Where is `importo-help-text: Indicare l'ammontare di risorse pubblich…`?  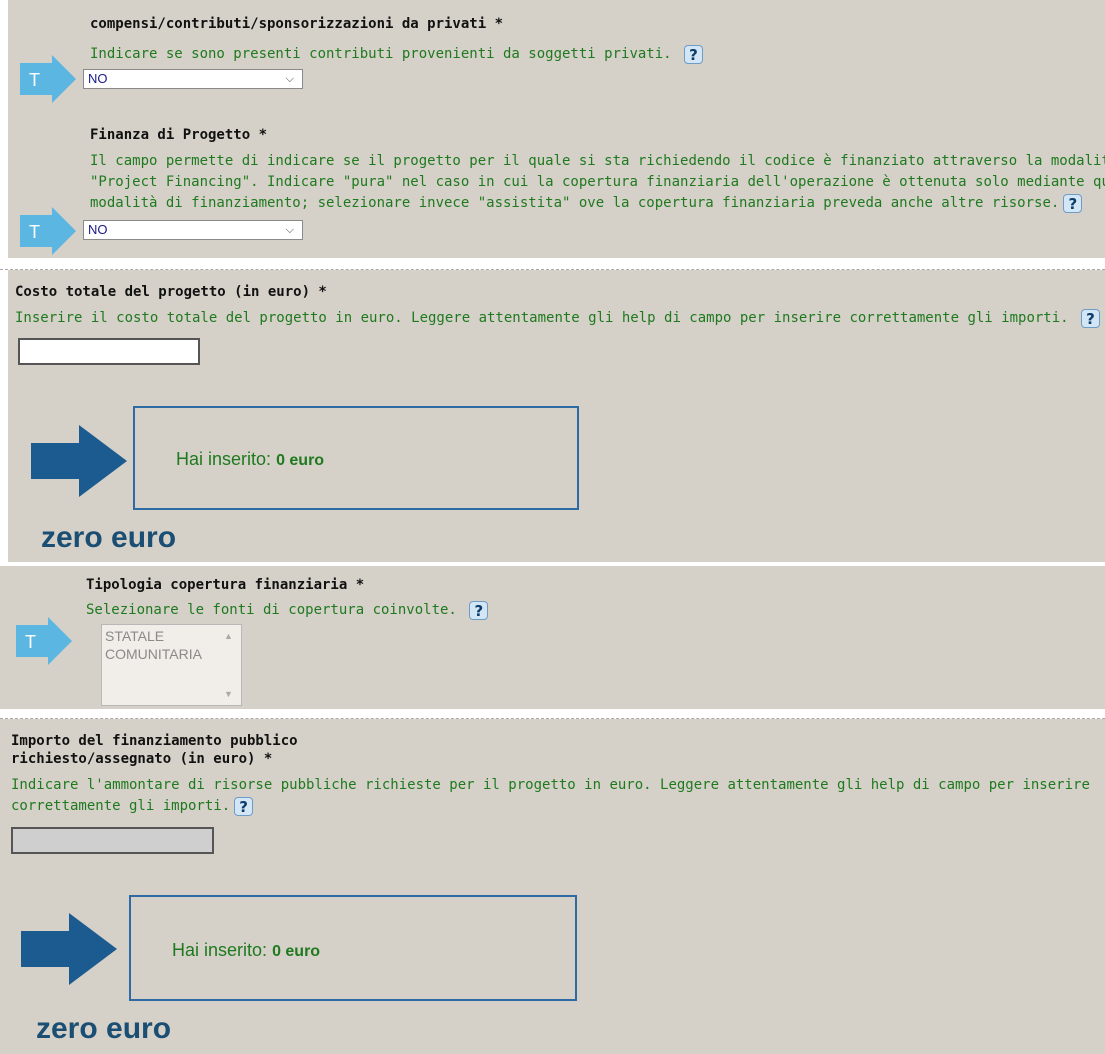
importo-help-text: Indicare l'ammontare di risorse pubblich… is located at coordinates (550, 796).